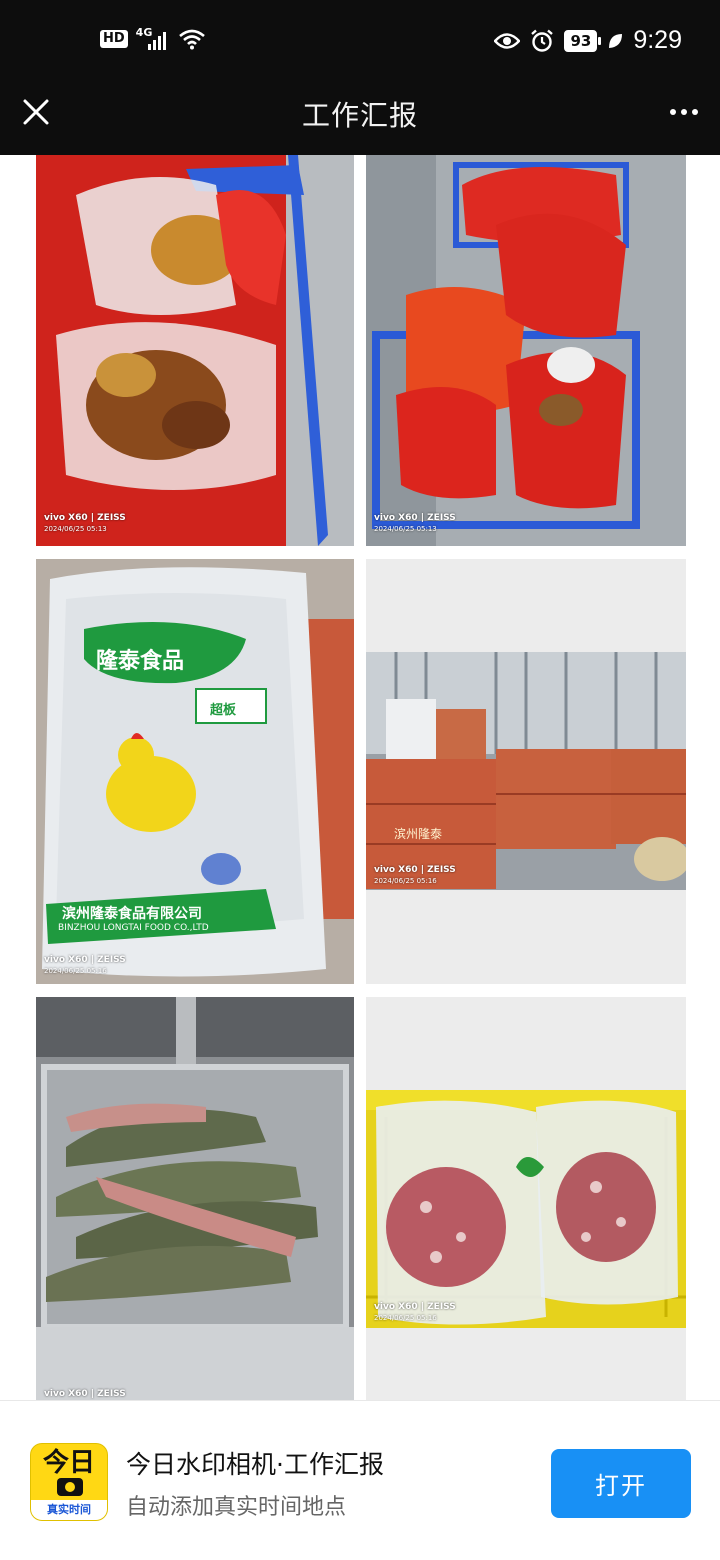  I want to click on status-left: HD 4G, so click(153, 39).